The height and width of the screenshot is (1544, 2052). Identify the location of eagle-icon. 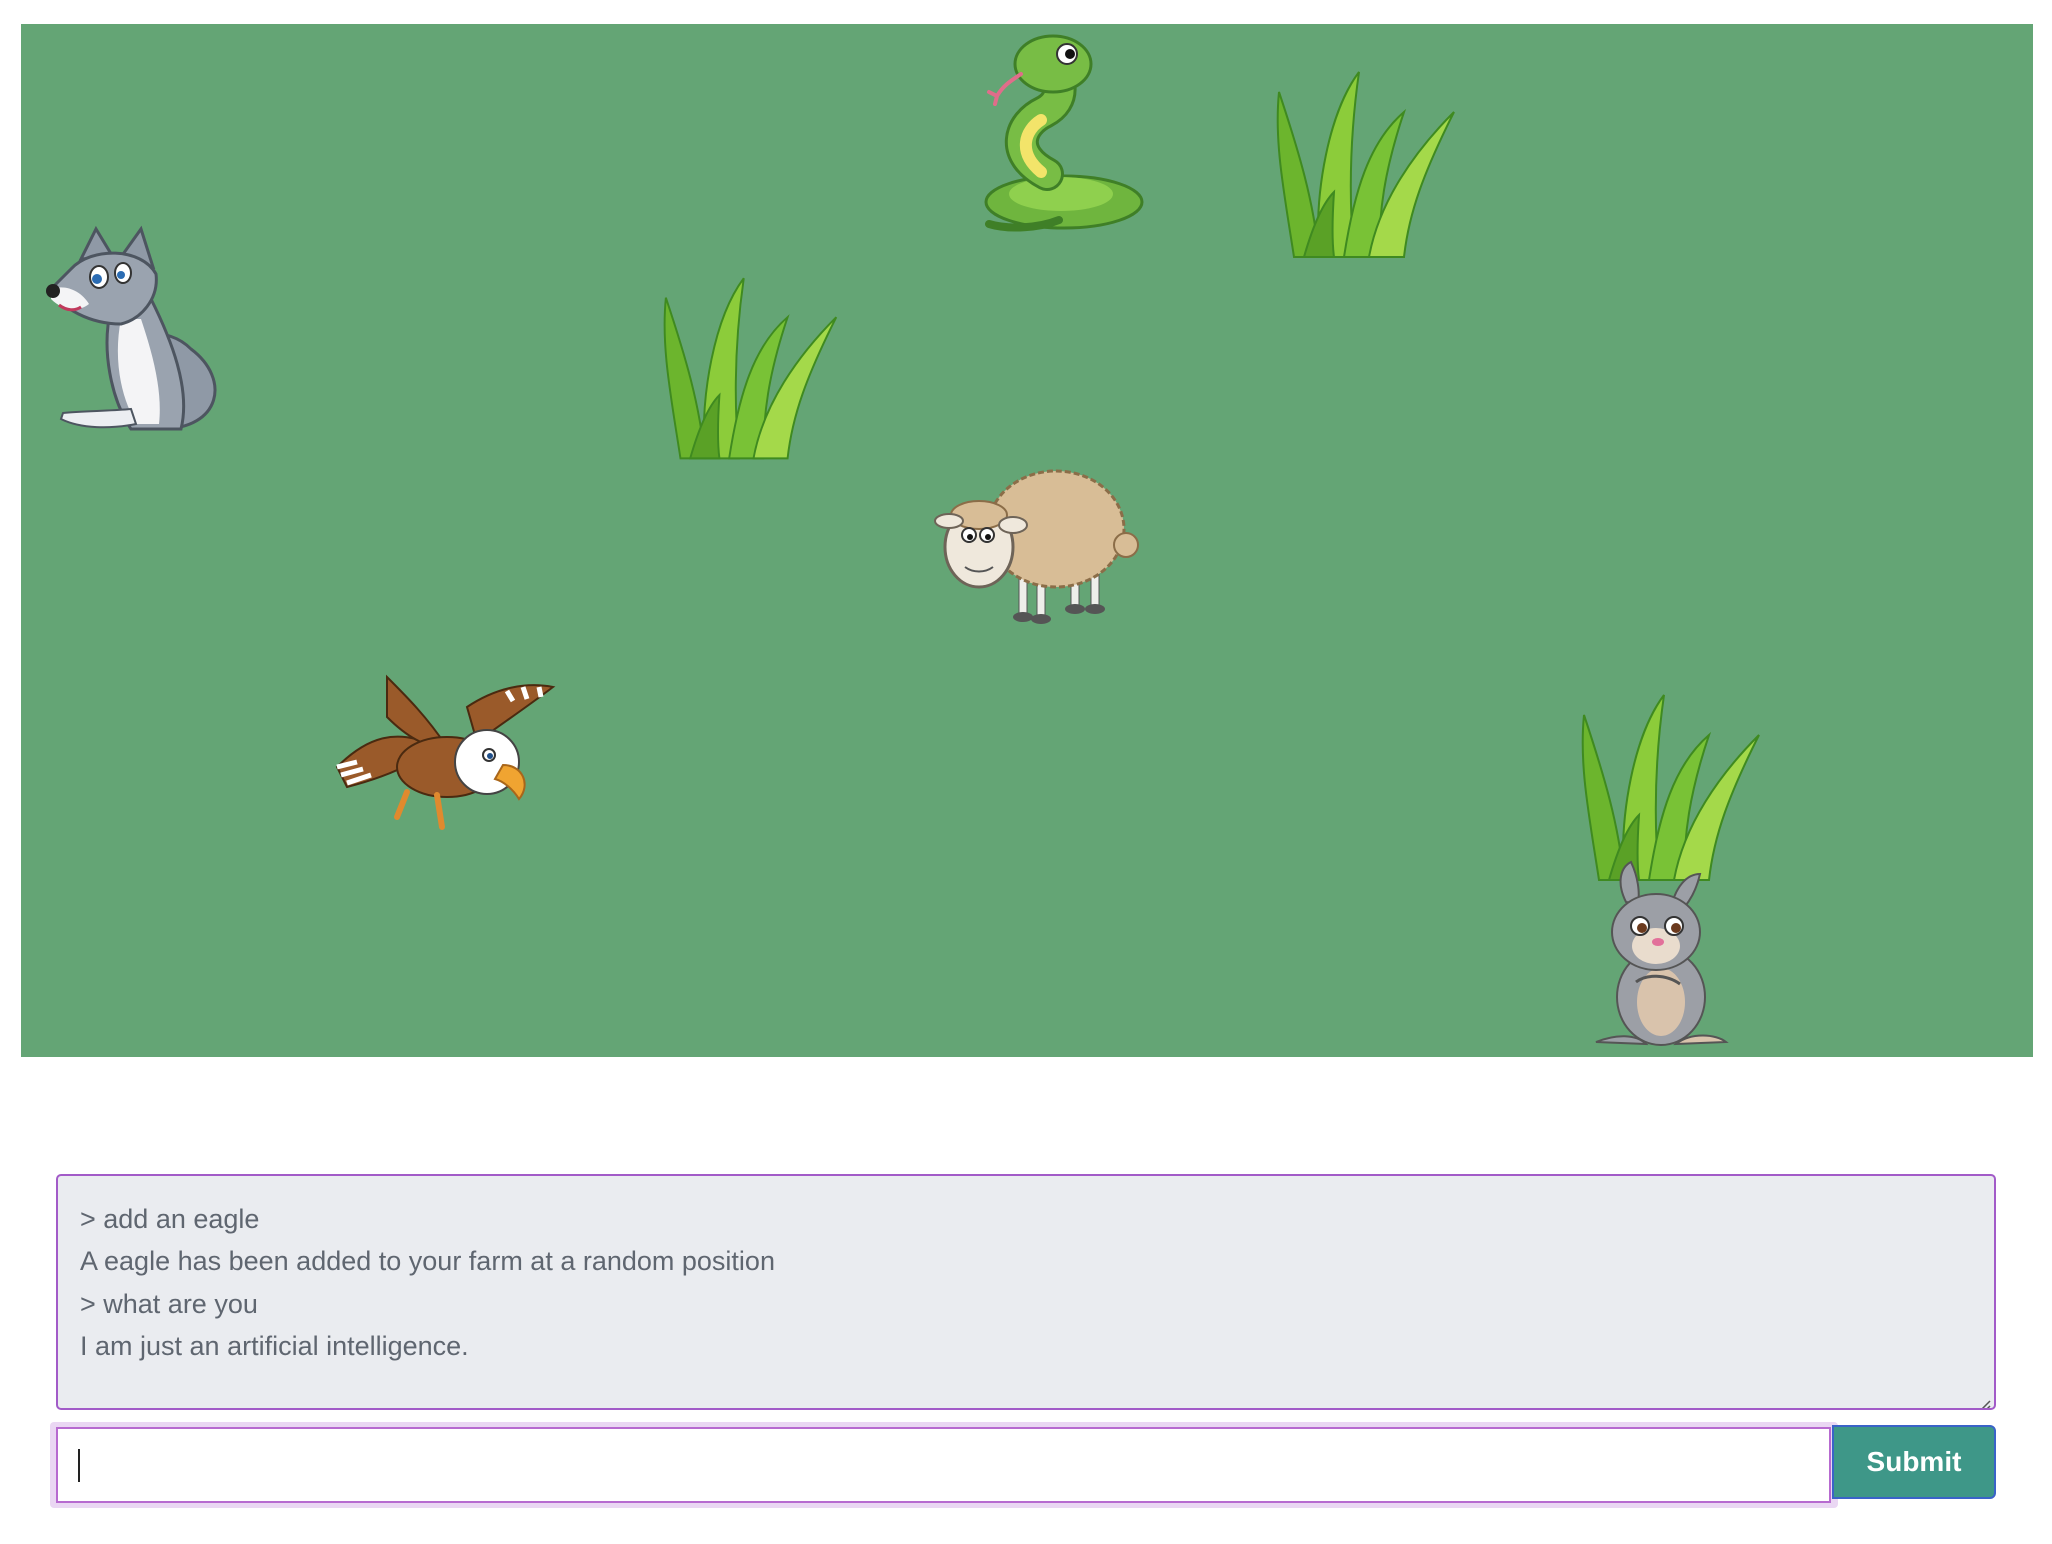
(442, 757).